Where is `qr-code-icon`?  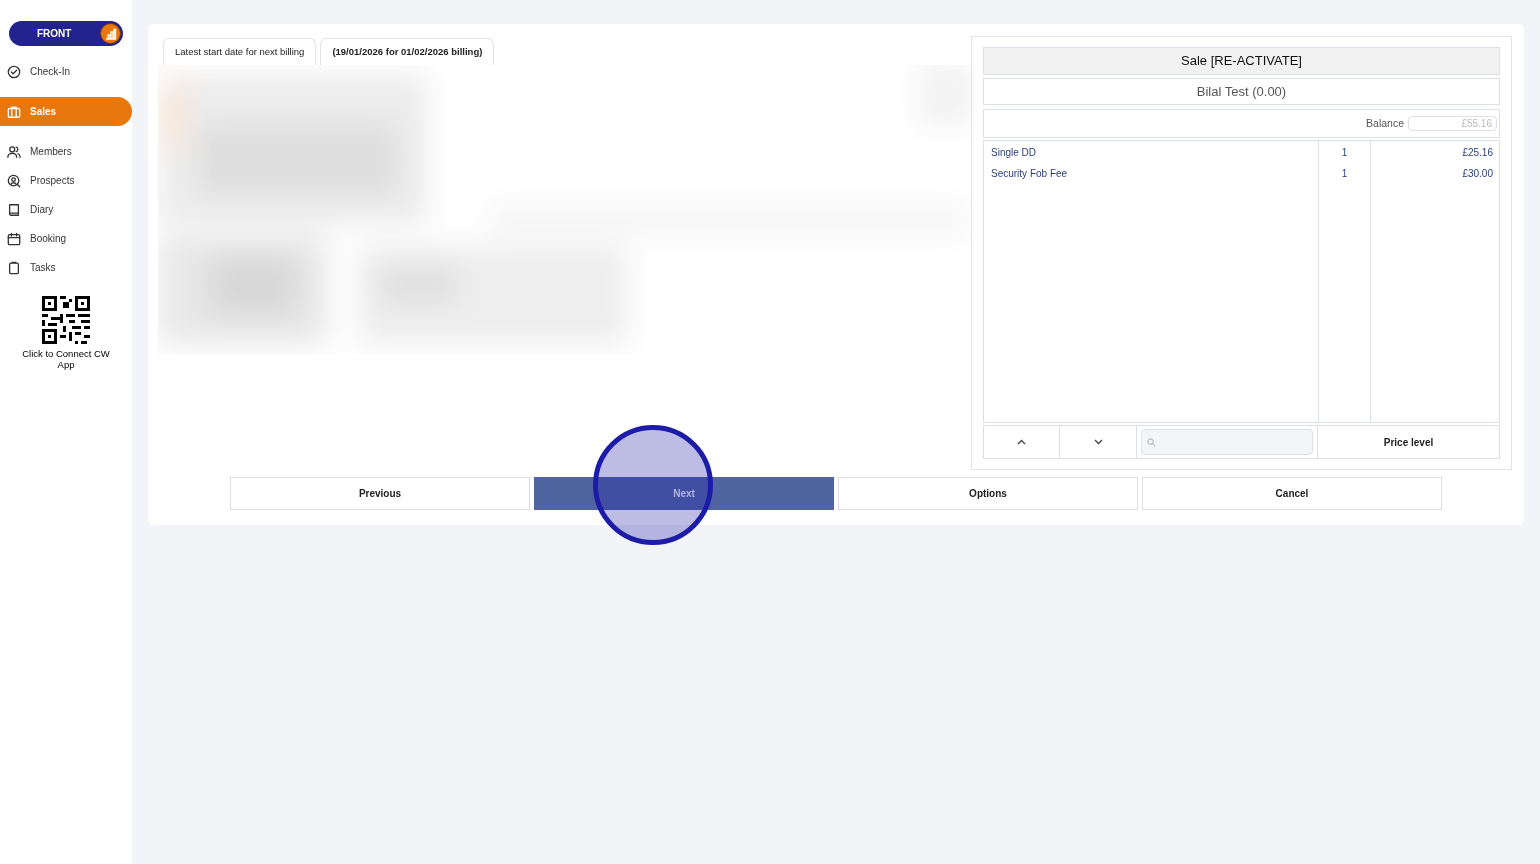
qr-code-icon is located at coordinates (66, 320).